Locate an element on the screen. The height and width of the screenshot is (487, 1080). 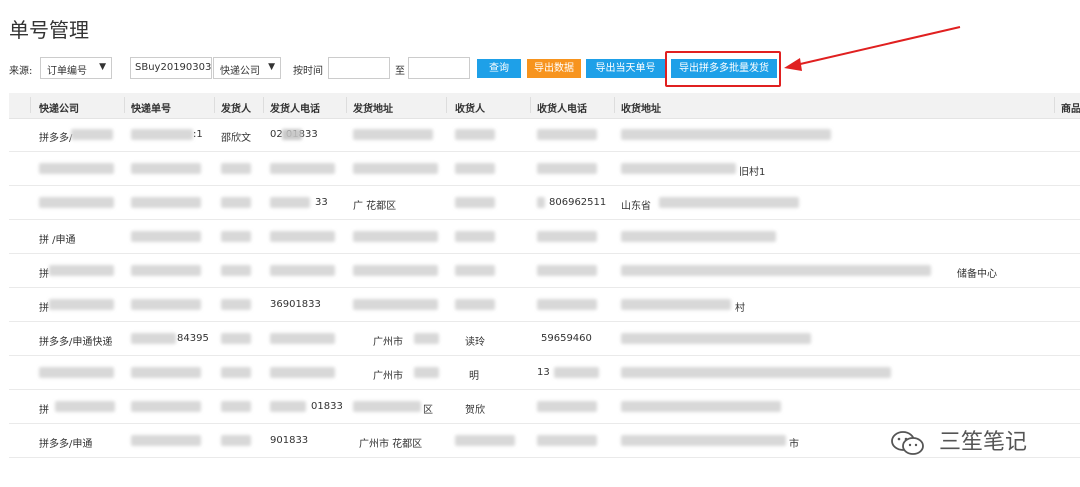
cell-sender-address: 广州市 花都区 is located at coordinates (391, 444).